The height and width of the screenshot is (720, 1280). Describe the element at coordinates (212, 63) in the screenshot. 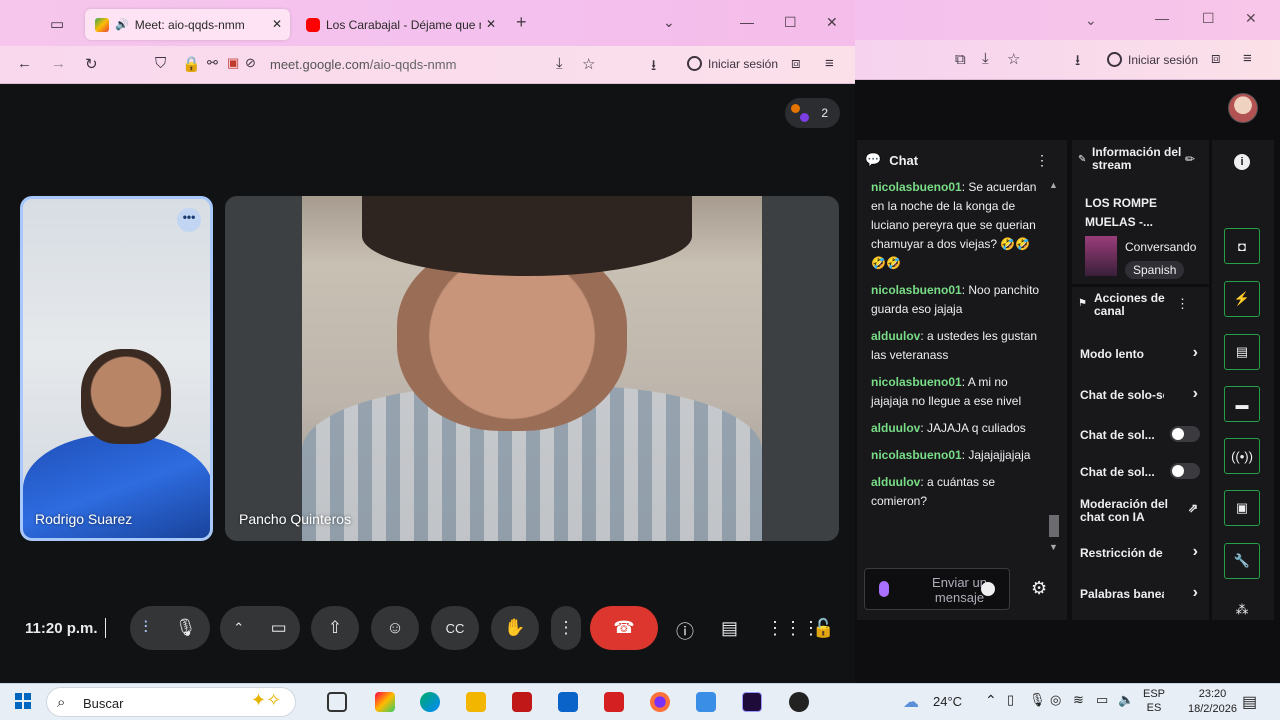

I see `permissions-icon: ⚯` at that location.